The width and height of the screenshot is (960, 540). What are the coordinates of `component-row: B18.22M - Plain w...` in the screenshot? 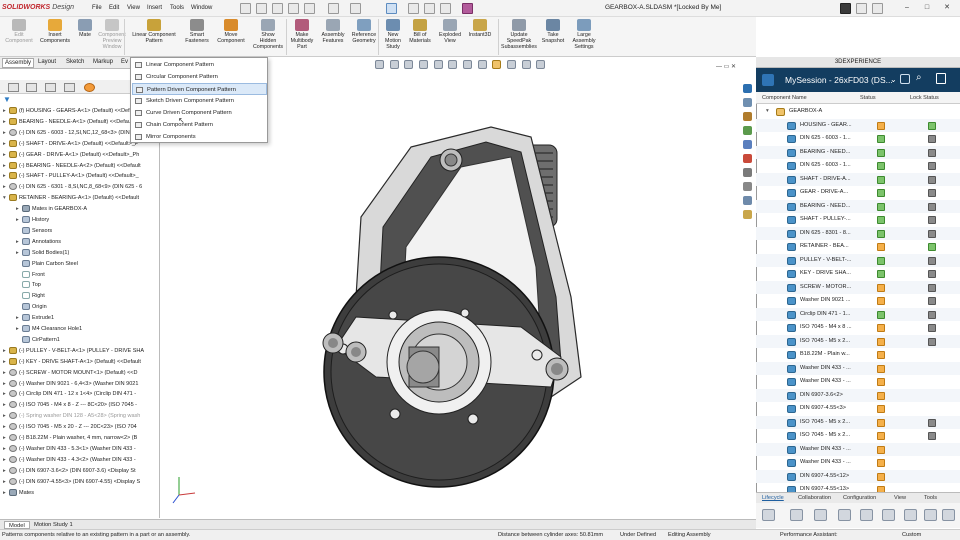 It's located at (858, 355).